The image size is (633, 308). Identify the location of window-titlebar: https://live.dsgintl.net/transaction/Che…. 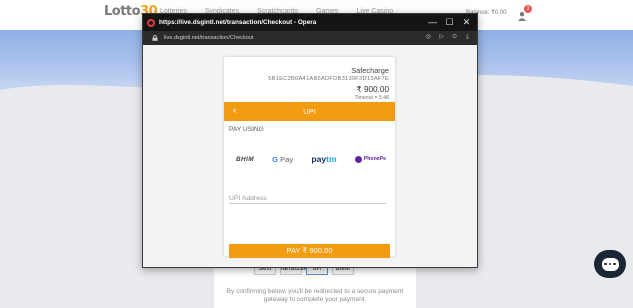
(310, 22).